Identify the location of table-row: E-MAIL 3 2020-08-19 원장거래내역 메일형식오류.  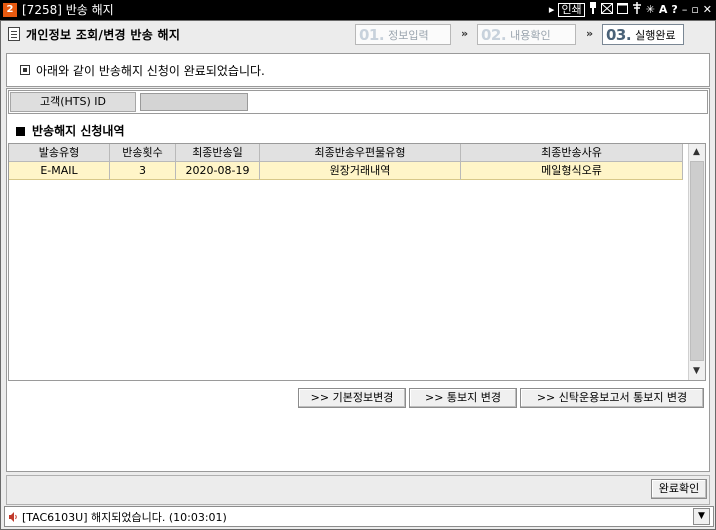
(346, 171).